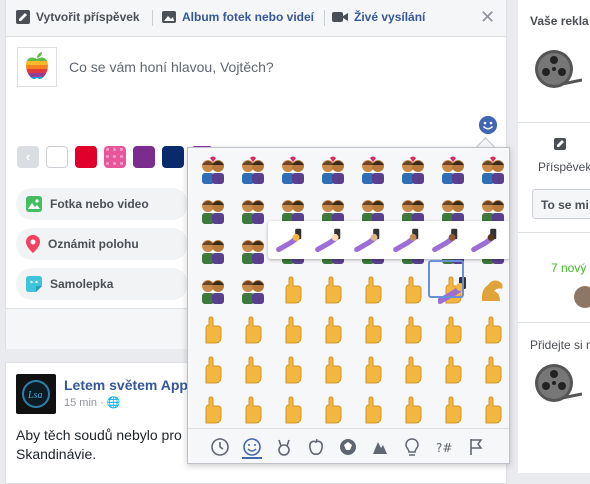 The height and width of the screenshot is (484, 590). I want to click on recent-icon, so click(220, 447).